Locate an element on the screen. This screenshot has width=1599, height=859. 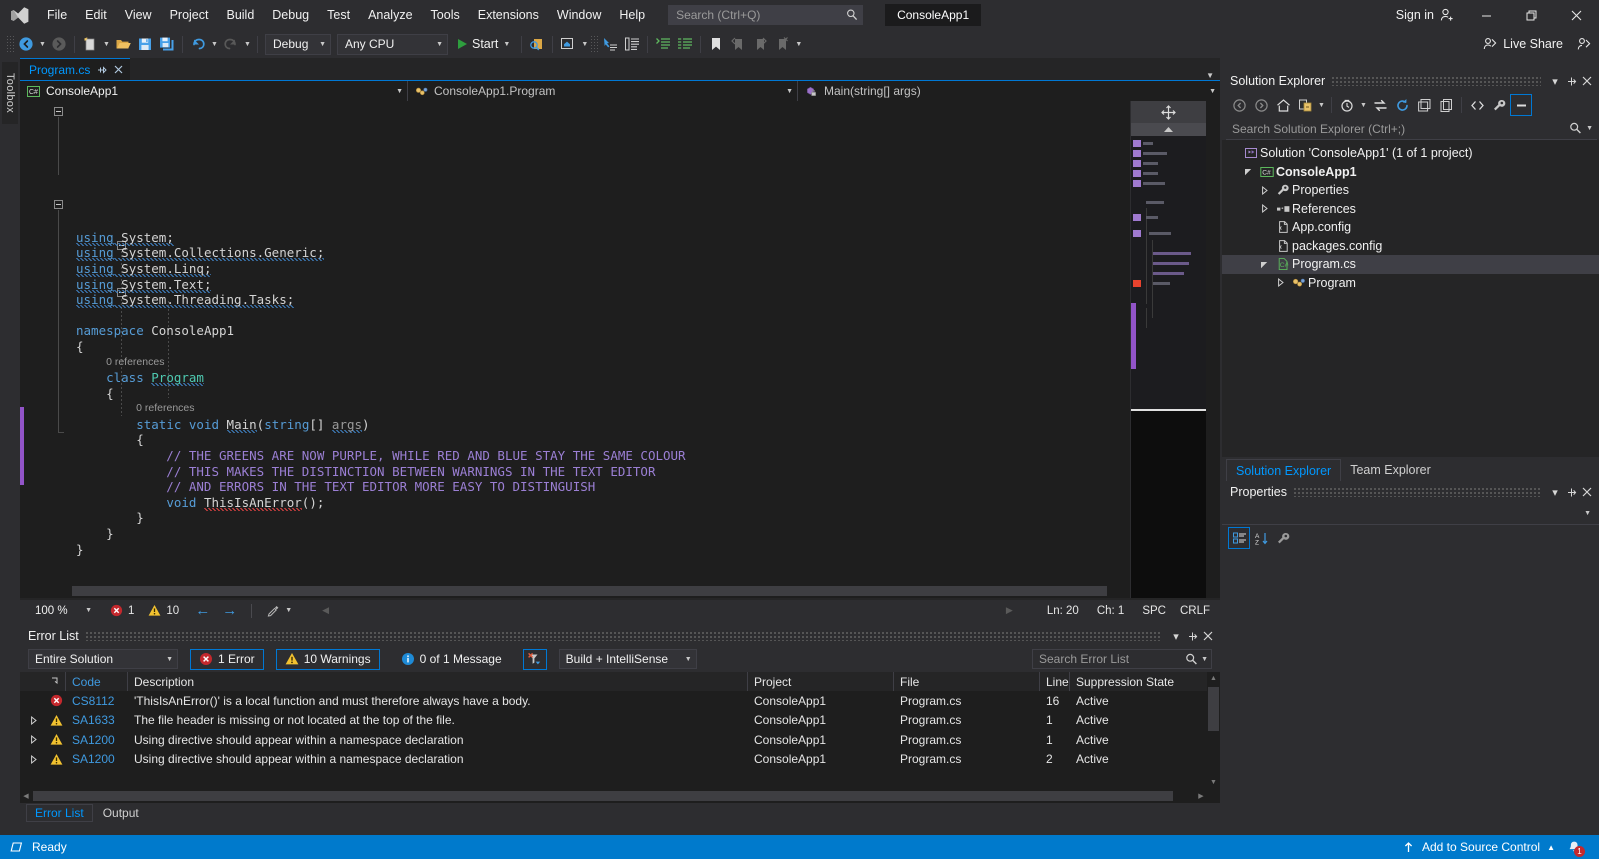
live-share-button: Live Share is located at coordinates (1523, 44).